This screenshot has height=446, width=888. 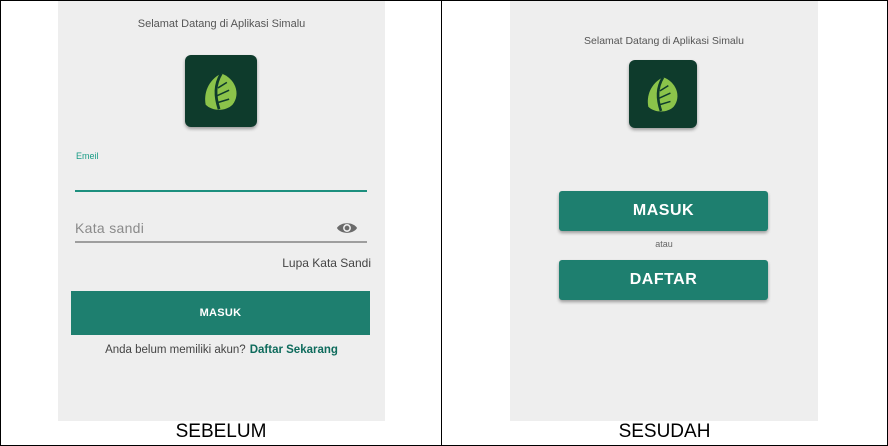 What do you see at coordinates (326, 263) in the screenshot?
I see `forgot-password-link: Lupa Kata Sandi` at bounding box center [326, 263].